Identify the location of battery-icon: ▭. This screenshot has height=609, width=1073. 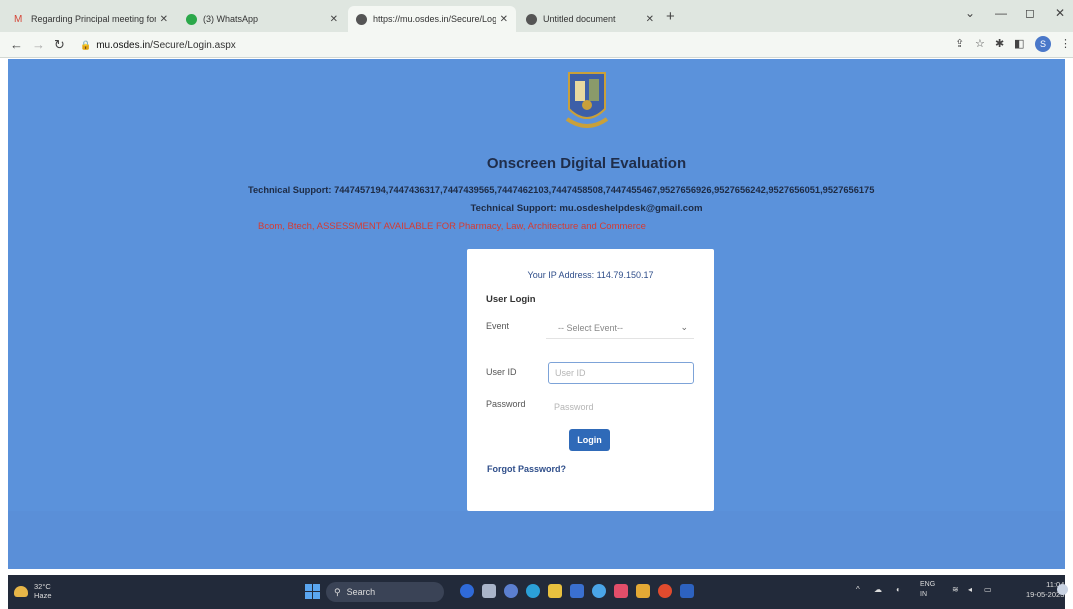
(988, 589).